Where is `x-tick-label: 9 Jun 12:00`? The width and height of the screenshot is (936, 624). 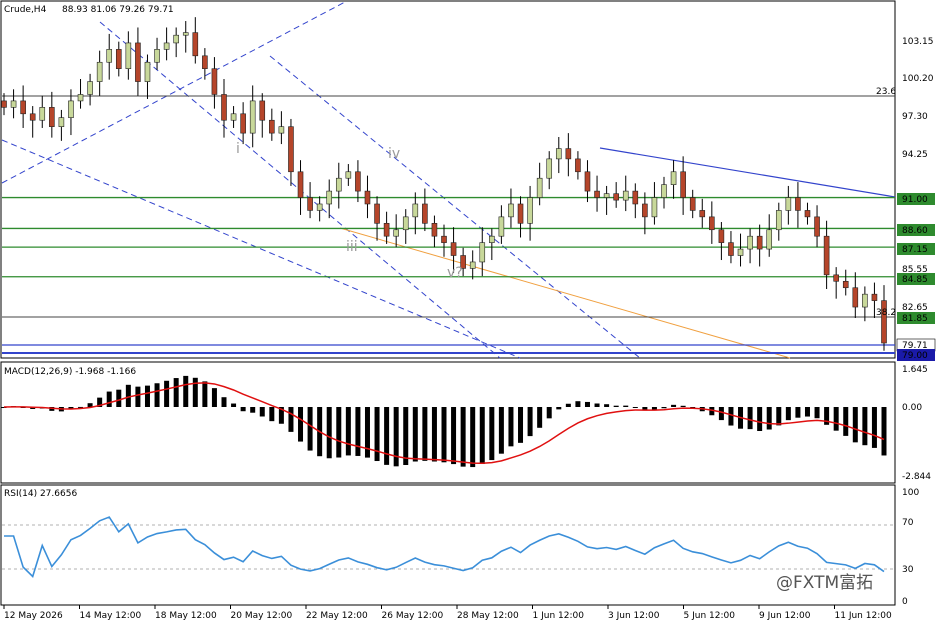
x-tick-label: 9 Jun 12:00 is located at coordinates (785, 616).